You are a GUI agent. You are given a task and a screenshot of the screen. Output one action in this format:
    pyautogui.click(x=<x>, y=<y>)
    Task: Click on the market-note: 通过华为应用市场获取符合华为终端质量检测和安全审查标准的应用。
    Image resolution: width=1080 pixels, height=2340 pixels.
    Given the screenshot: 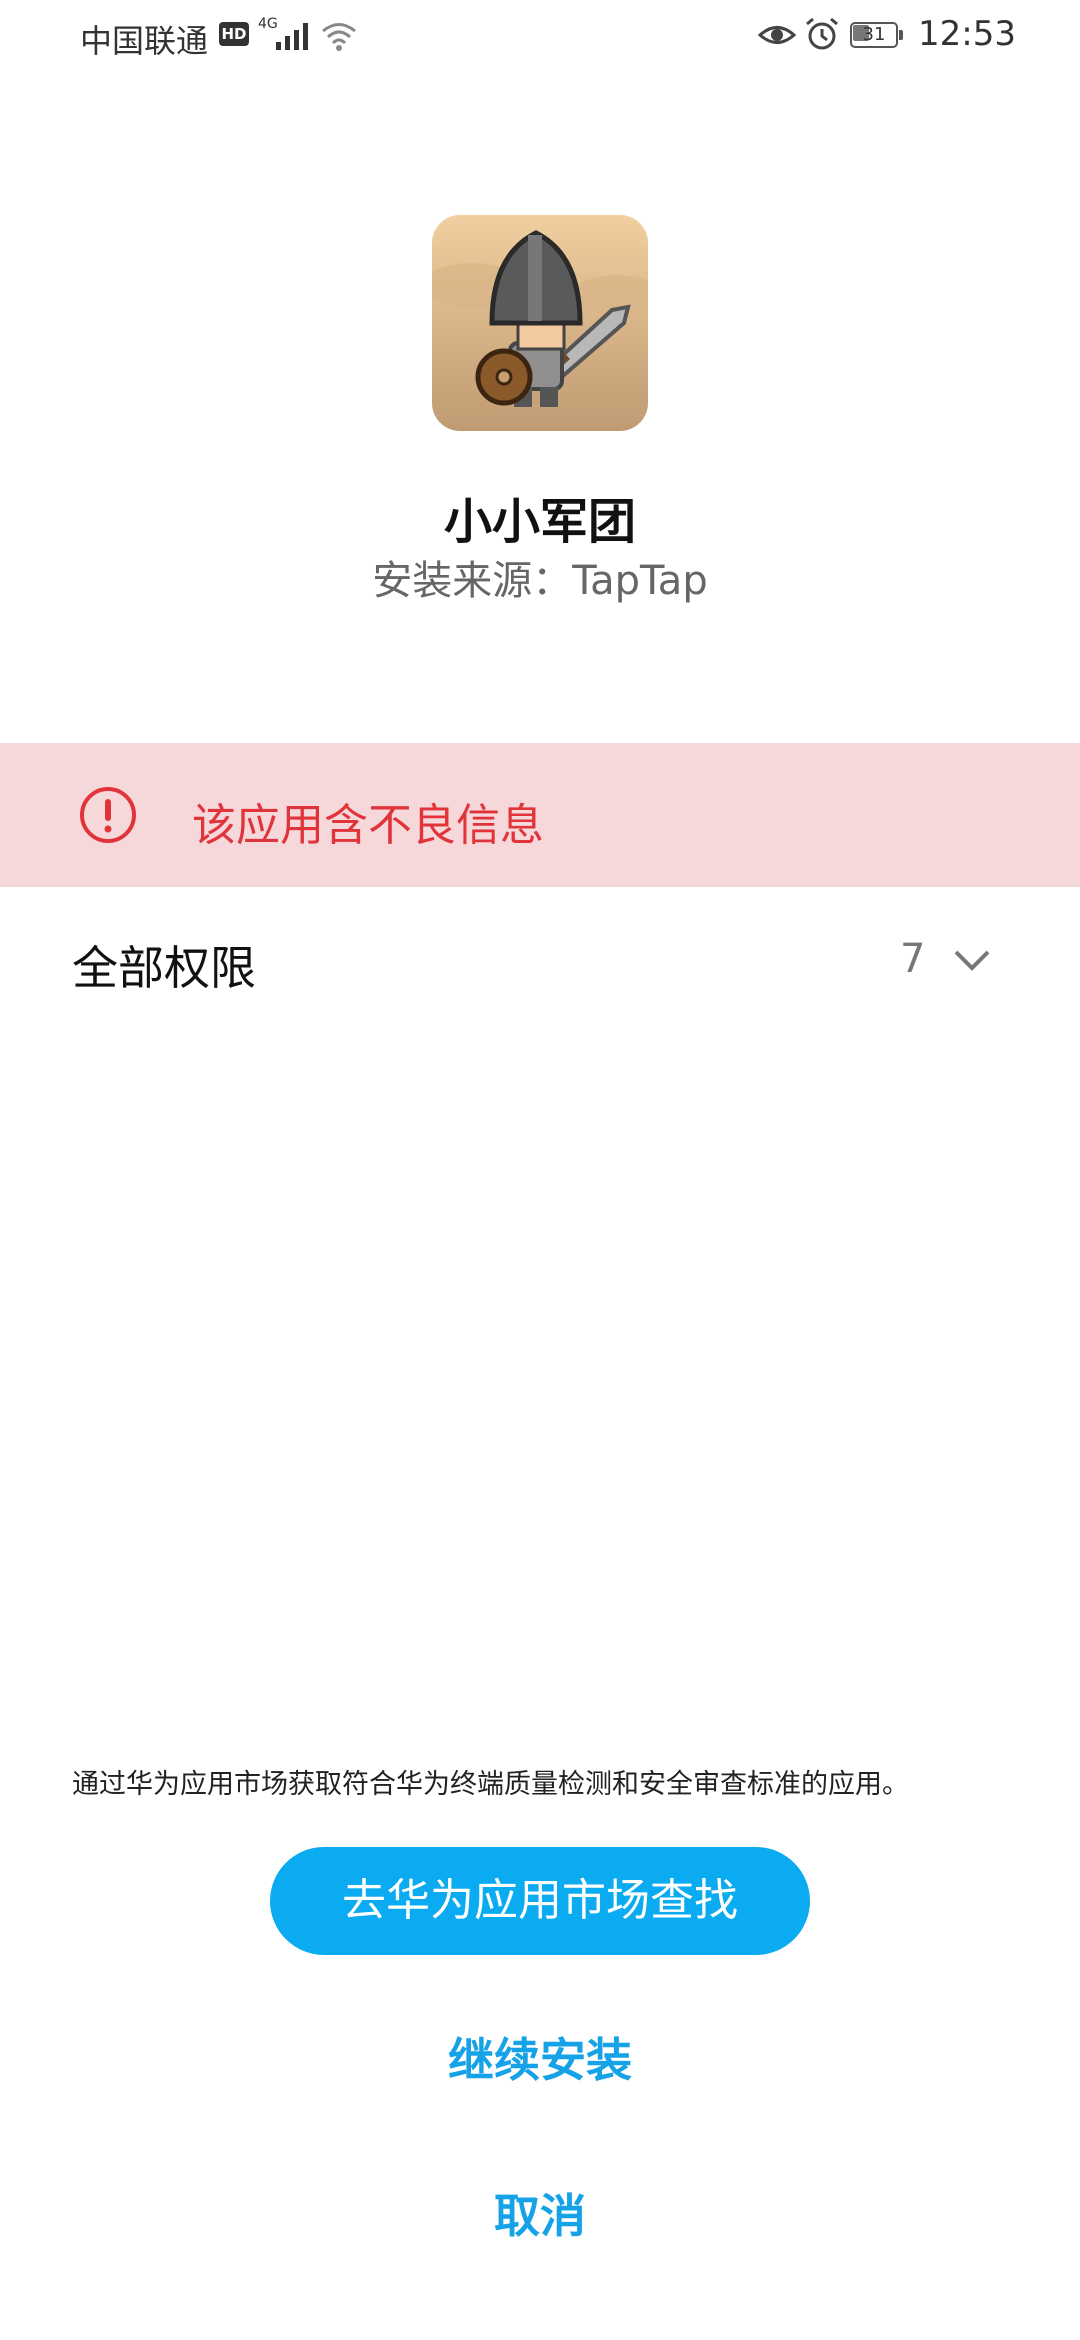 What is the action you would take?
    pyautogui.click(x=490, y=1784)
    